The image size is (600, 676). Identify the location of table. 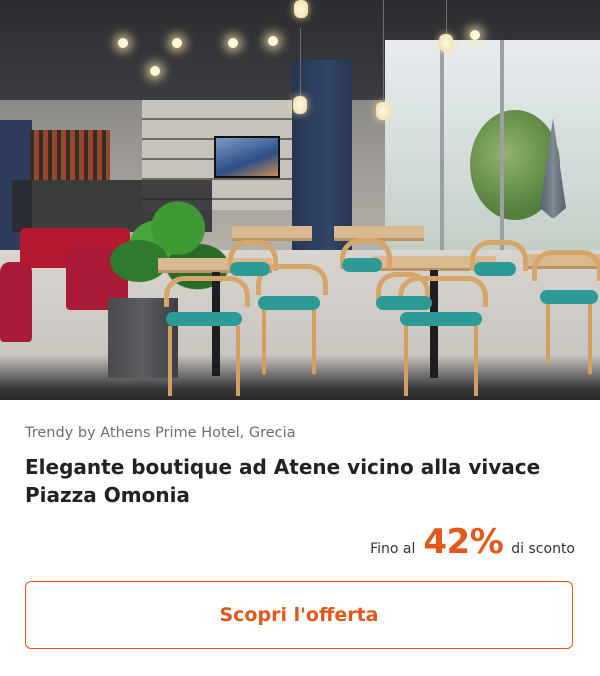
(272, 233).